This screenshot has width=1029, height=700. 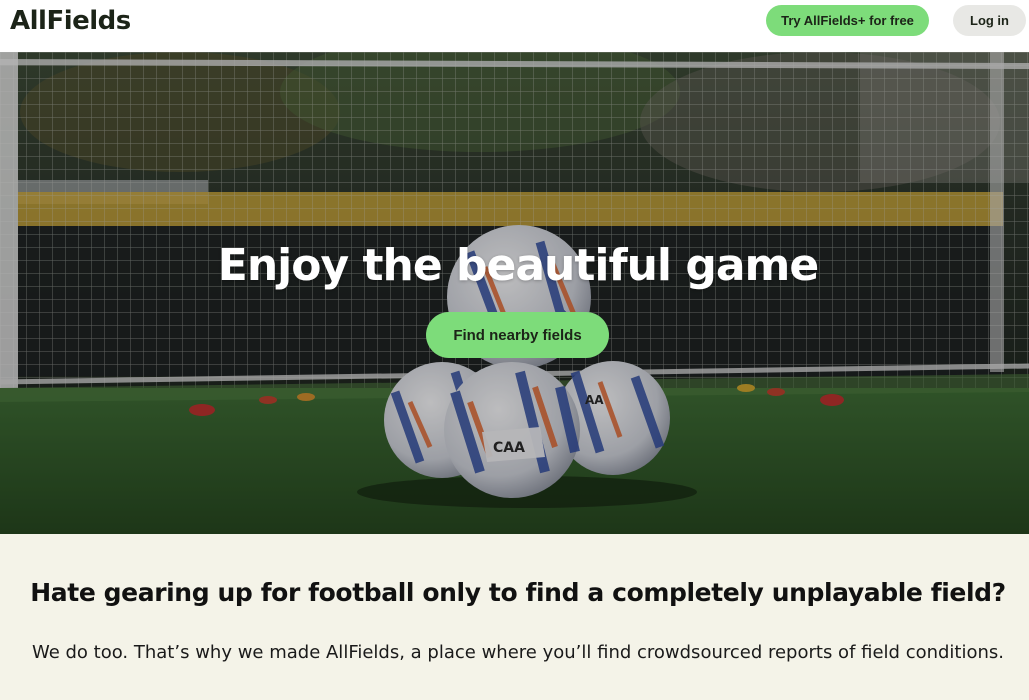 What do you see at coordinates (514, 26) in the screenshot?
I see `site-header: AllFields Try AllFields+ for free Log in` at bounding box center [514, 26].